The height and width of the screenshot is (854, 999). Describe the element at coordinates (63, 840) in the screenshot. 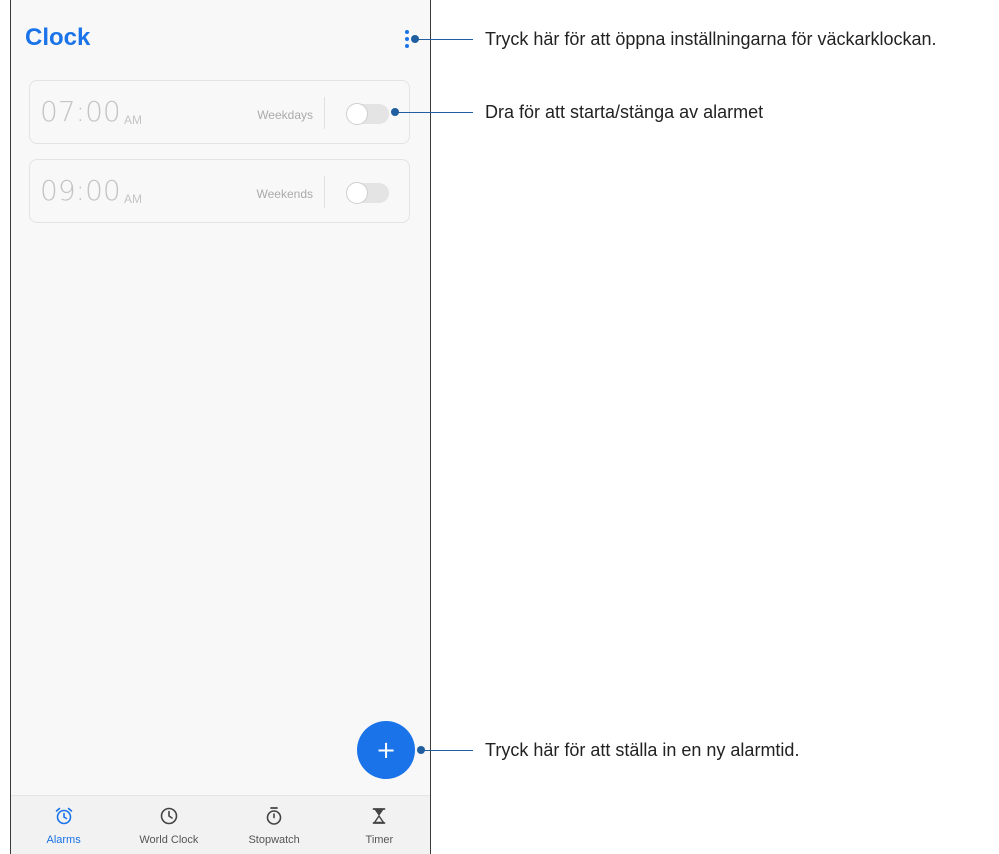

I see `tab-label: Alarms` at that location.